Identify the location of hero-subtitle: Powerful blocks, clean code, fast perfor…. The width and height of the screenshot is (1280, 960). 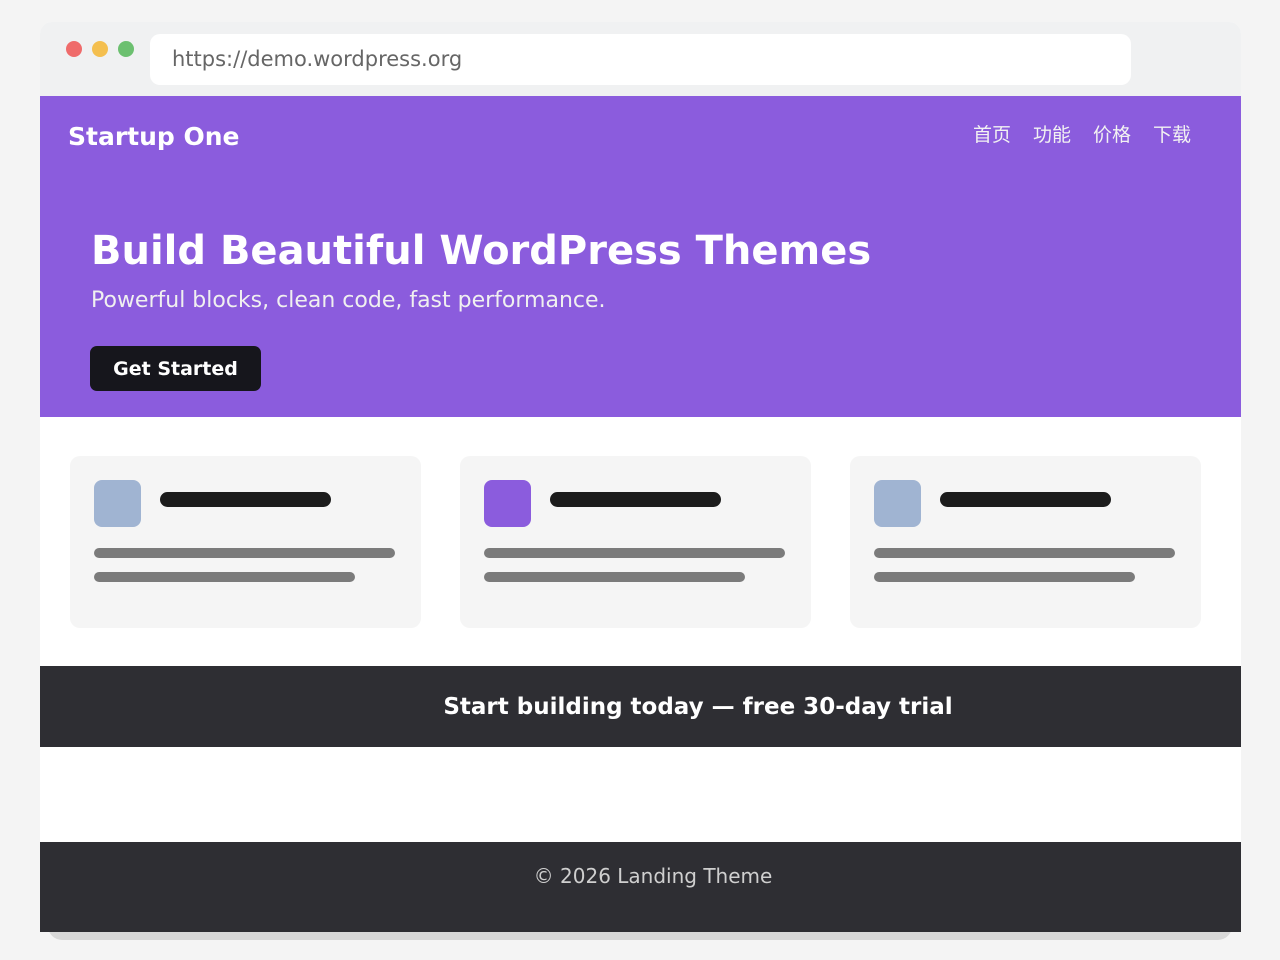
(348, 300).